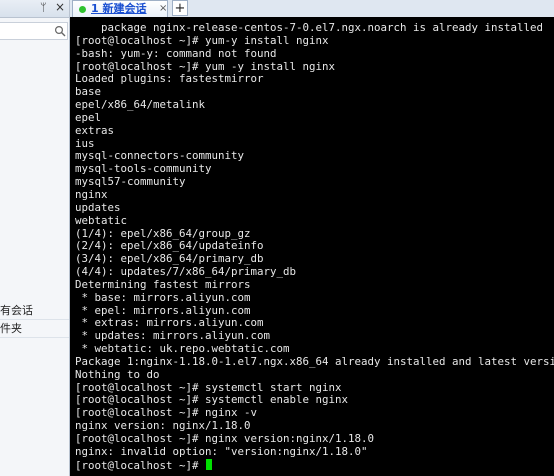  I want to click on terminal-cursor, so click(209, 464).